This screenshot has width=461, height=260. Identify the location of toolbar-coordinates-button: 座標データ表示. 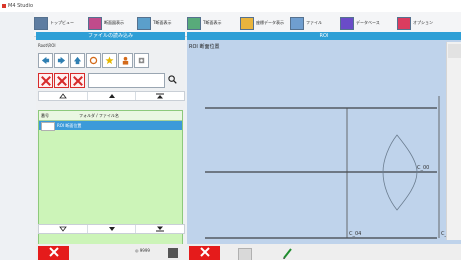
(263, 23).